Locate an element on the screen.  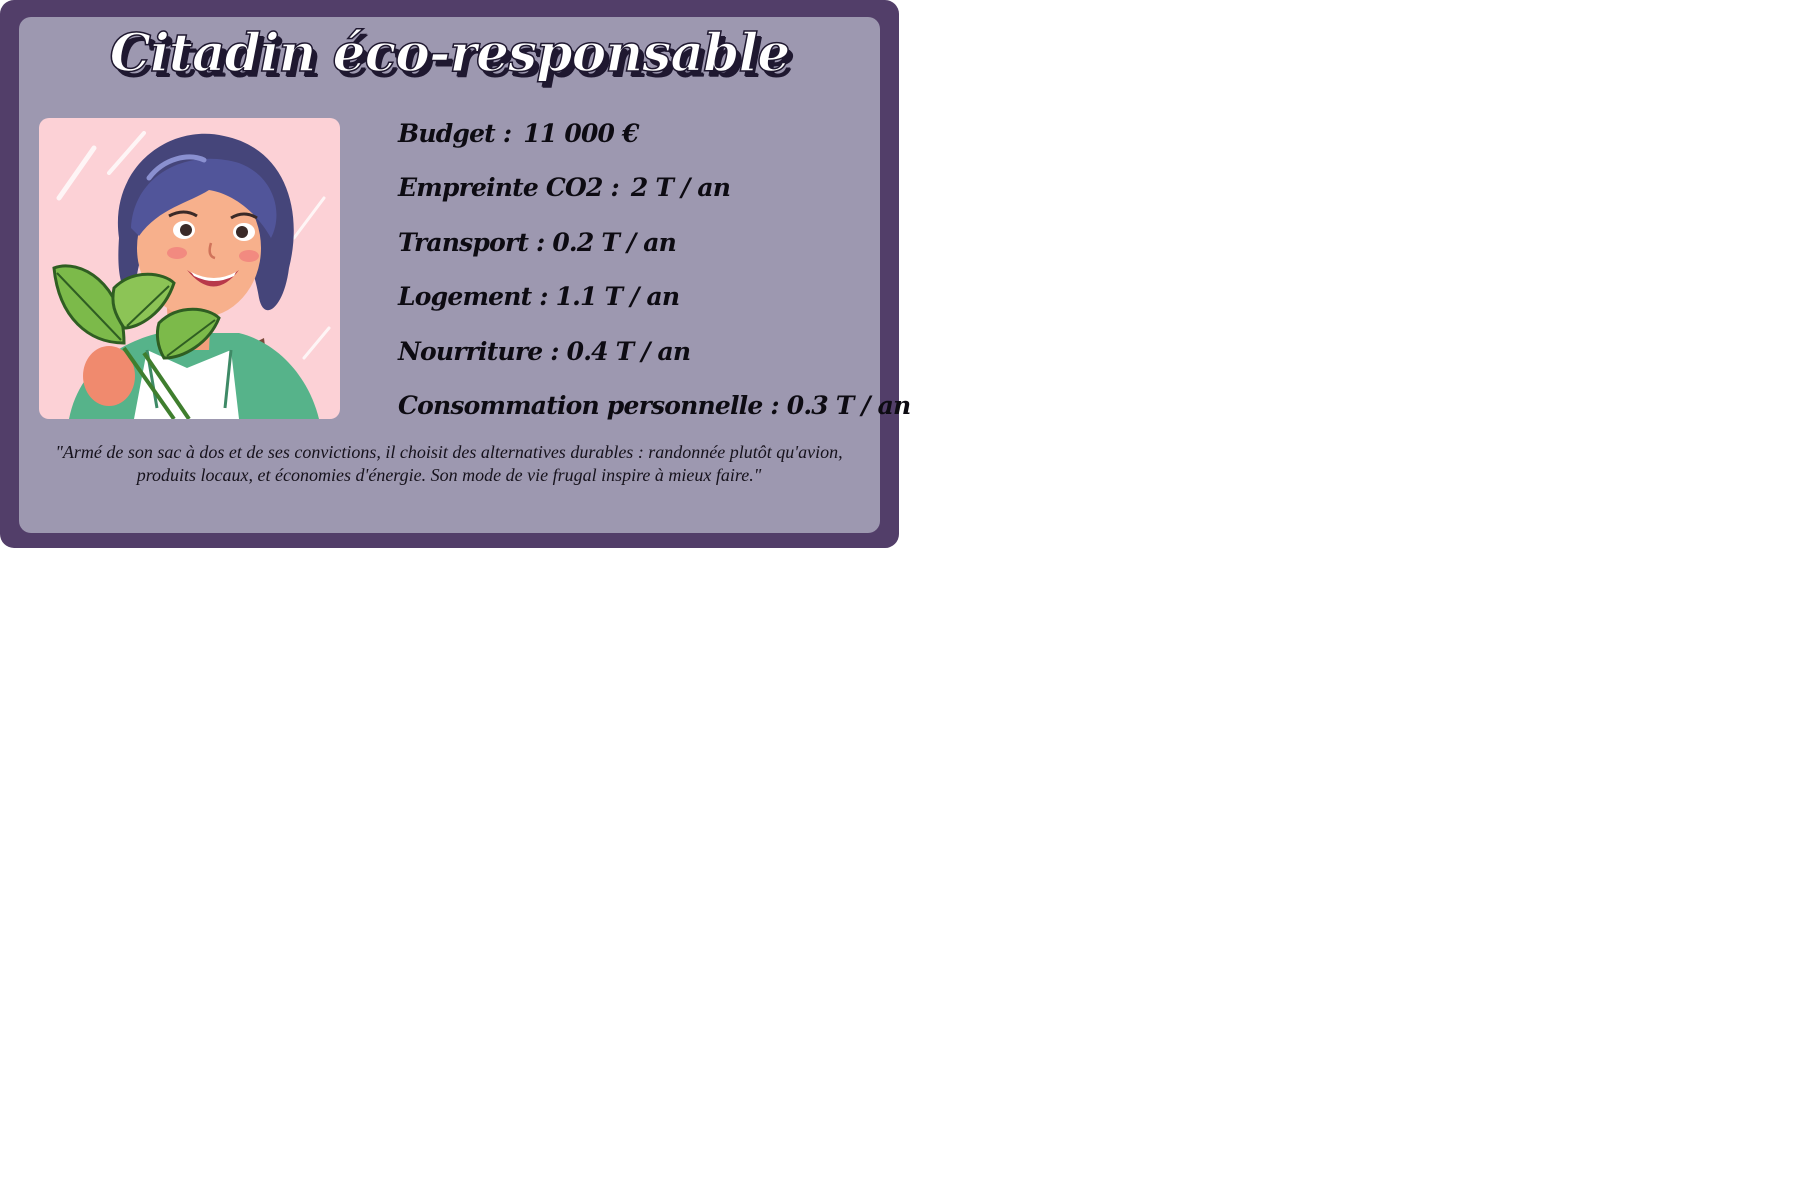
stat-transport-label: Transport : is located at coordinates (471, 242).